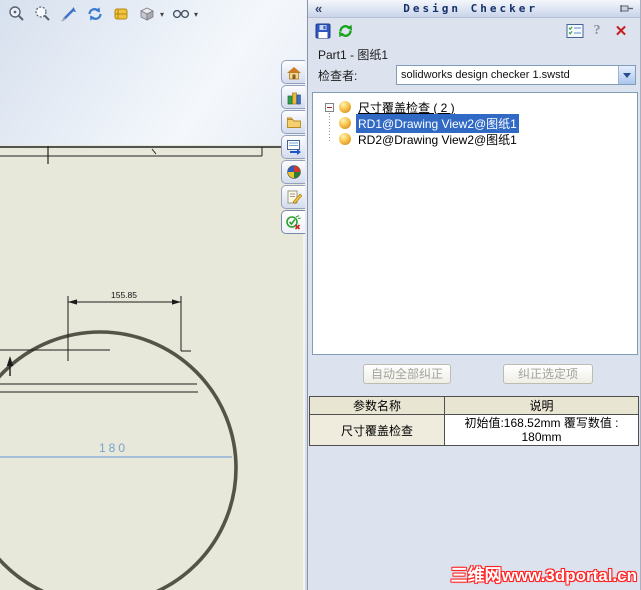 The height and width of the screenshot is (590, 641). I want to click on tree-connector-line, so click(329, 128).